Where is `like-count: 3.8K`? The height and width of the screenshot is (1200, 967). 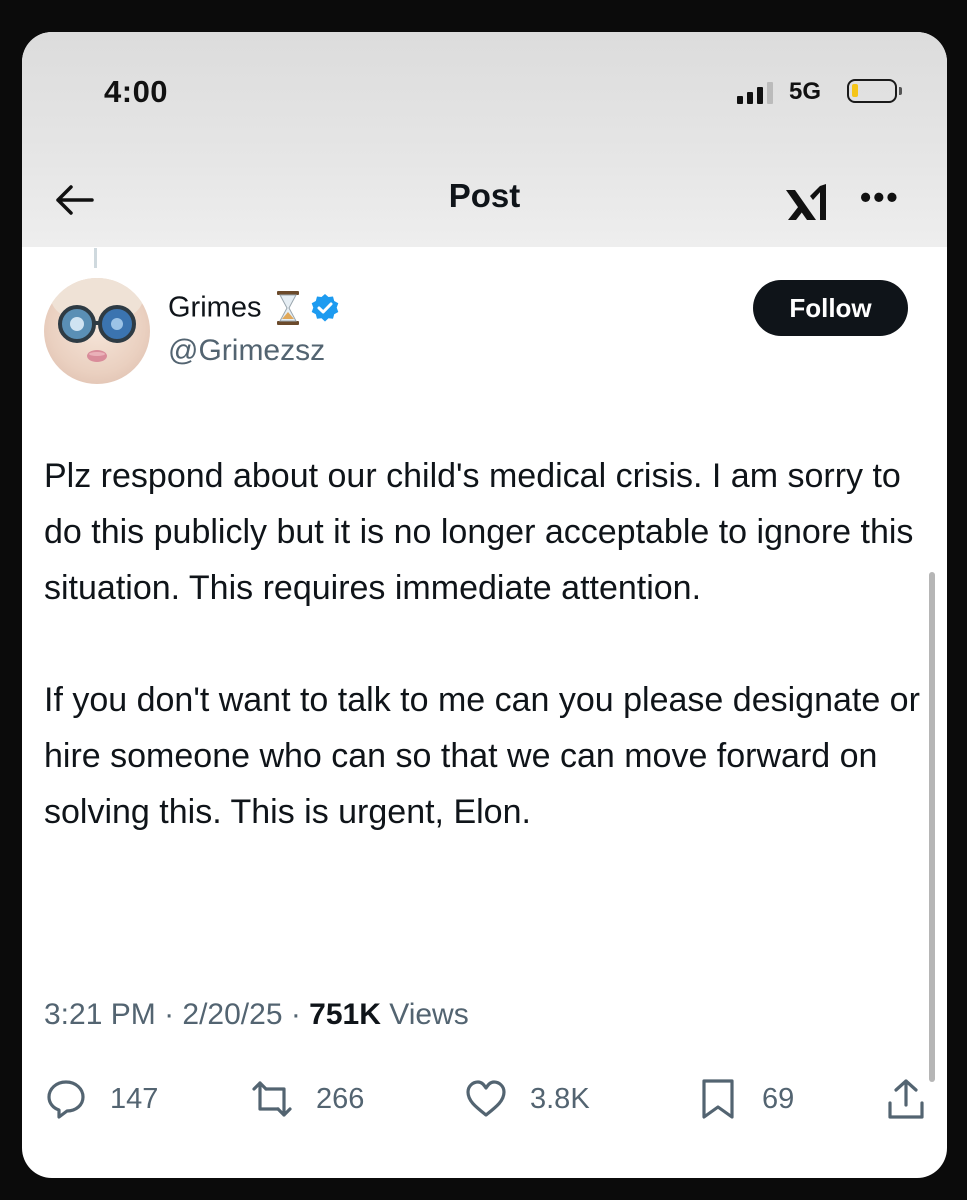 like-count: 3.8K is located at coordinates (560, 1098).